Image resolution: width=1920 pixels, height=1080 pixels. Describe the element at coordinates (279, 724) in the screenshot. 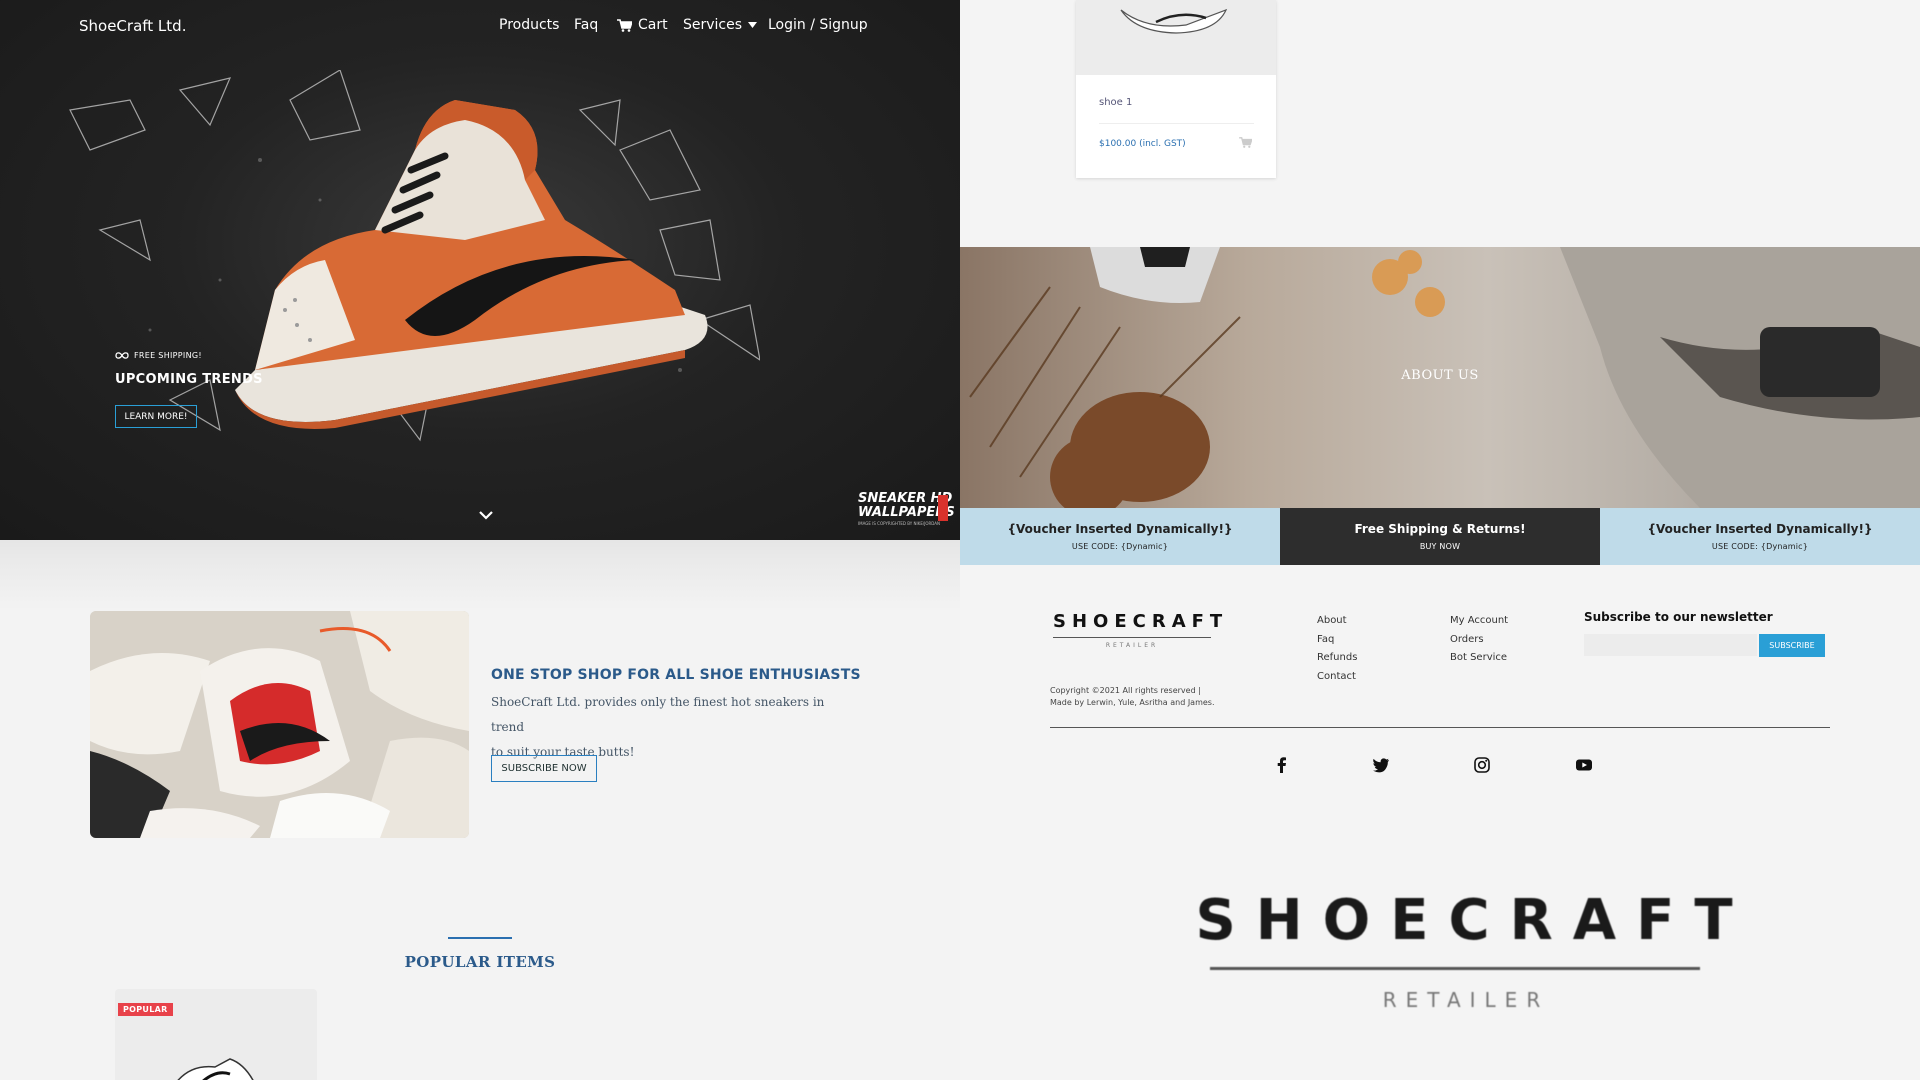

I see `promo-sneakers-image` at that location.